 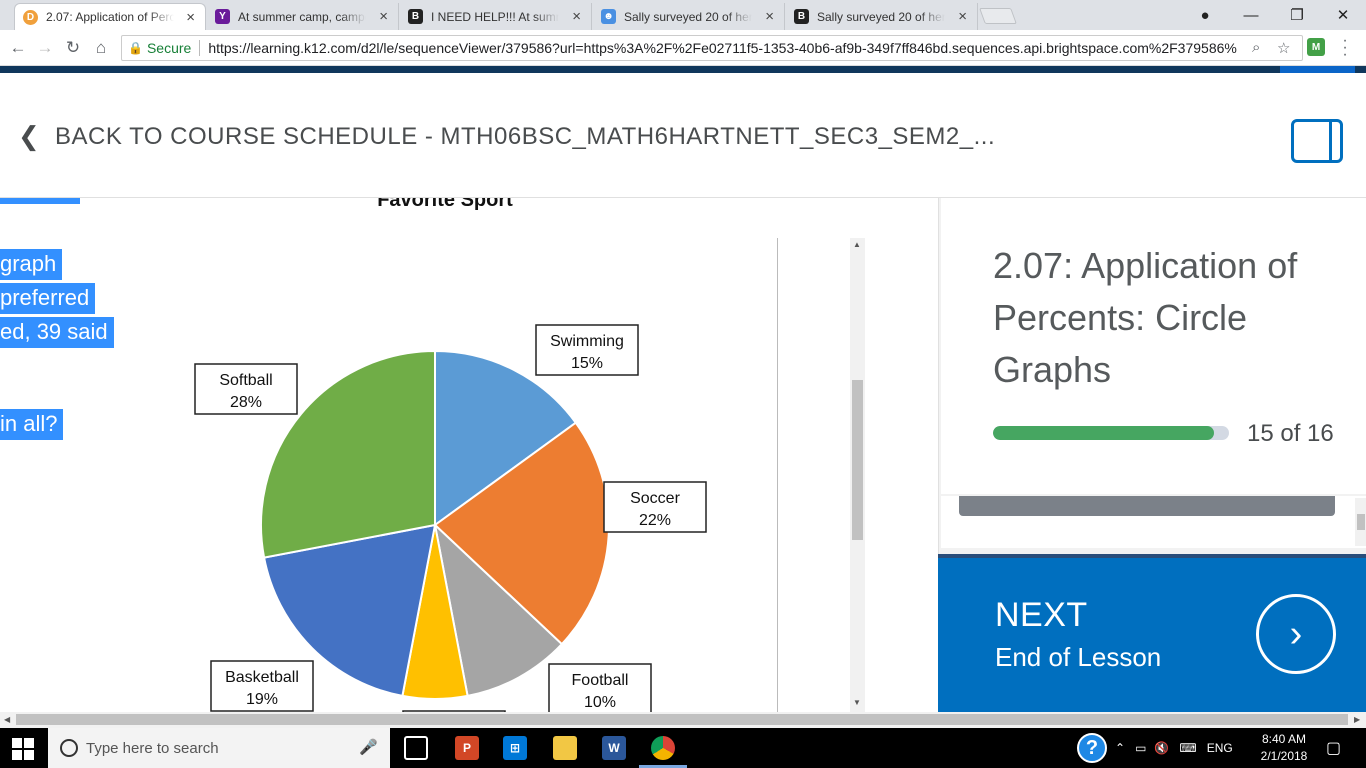 I want to click on file-explorer-icon, so click(x=565, y=748).